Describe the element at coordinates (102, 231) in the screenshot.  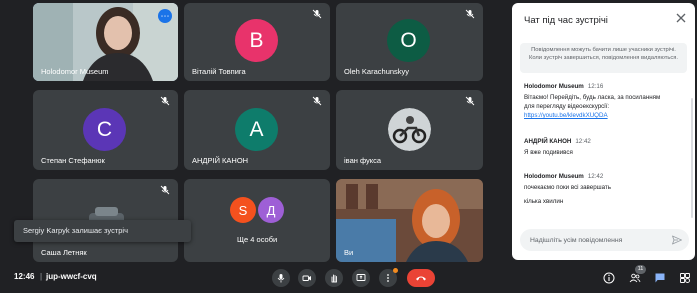
I see `participant-left-toast: Sergiy Karpyk залишає зустріч` at that location.